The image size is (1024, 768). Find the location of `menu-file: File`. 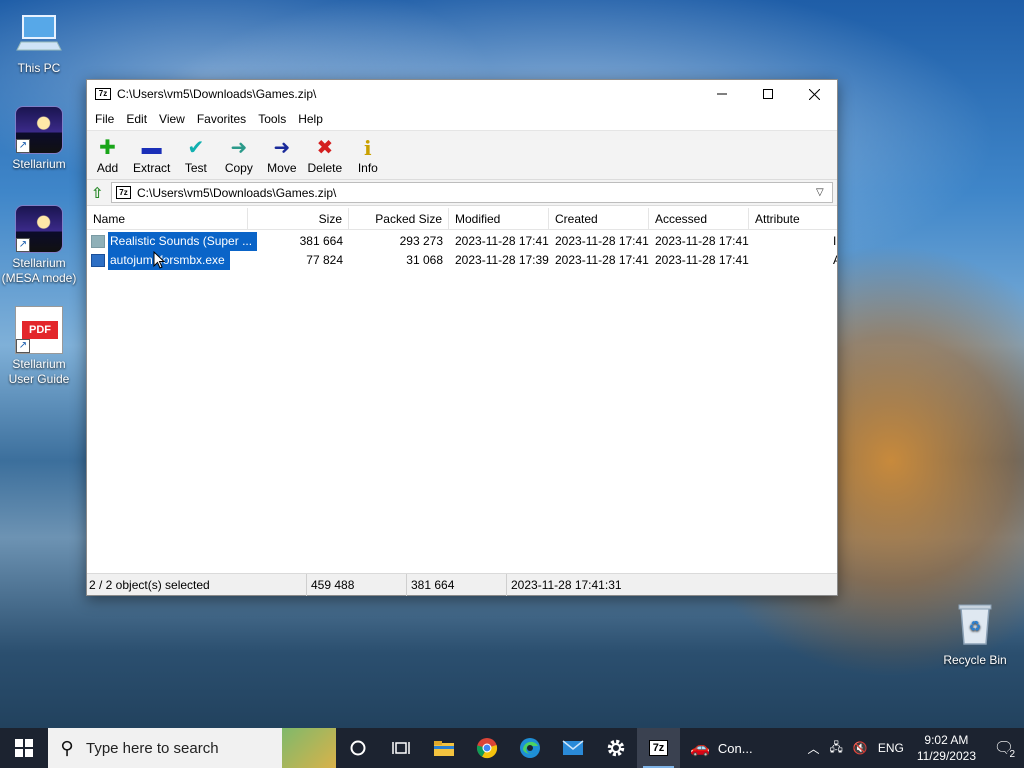

menu-file: File is located at coordinates (104, 119).